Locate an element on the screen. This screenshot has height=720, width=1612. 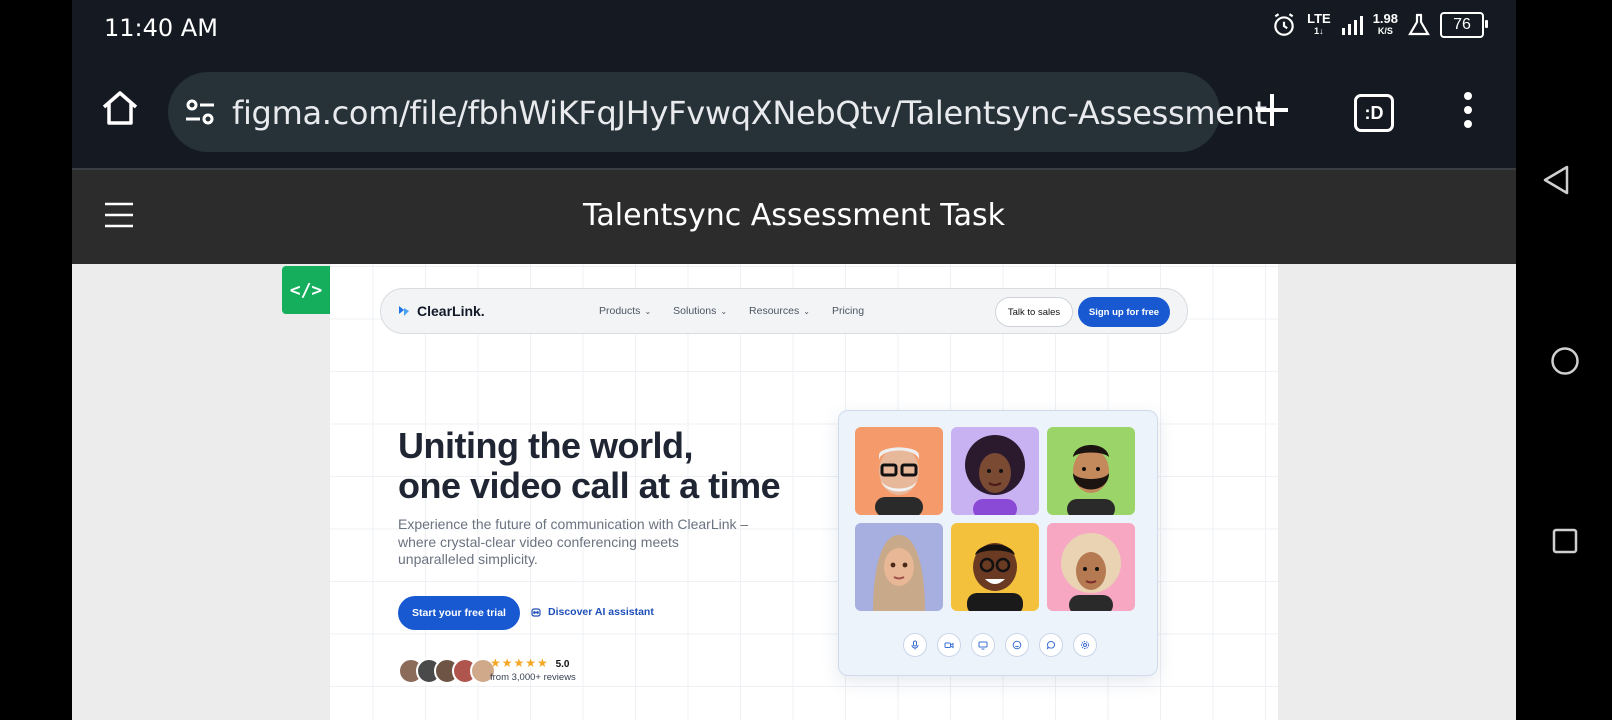
status-icons: LTE 1↓ 1.98 K/S 76 is located at coordinates (1379, 24).